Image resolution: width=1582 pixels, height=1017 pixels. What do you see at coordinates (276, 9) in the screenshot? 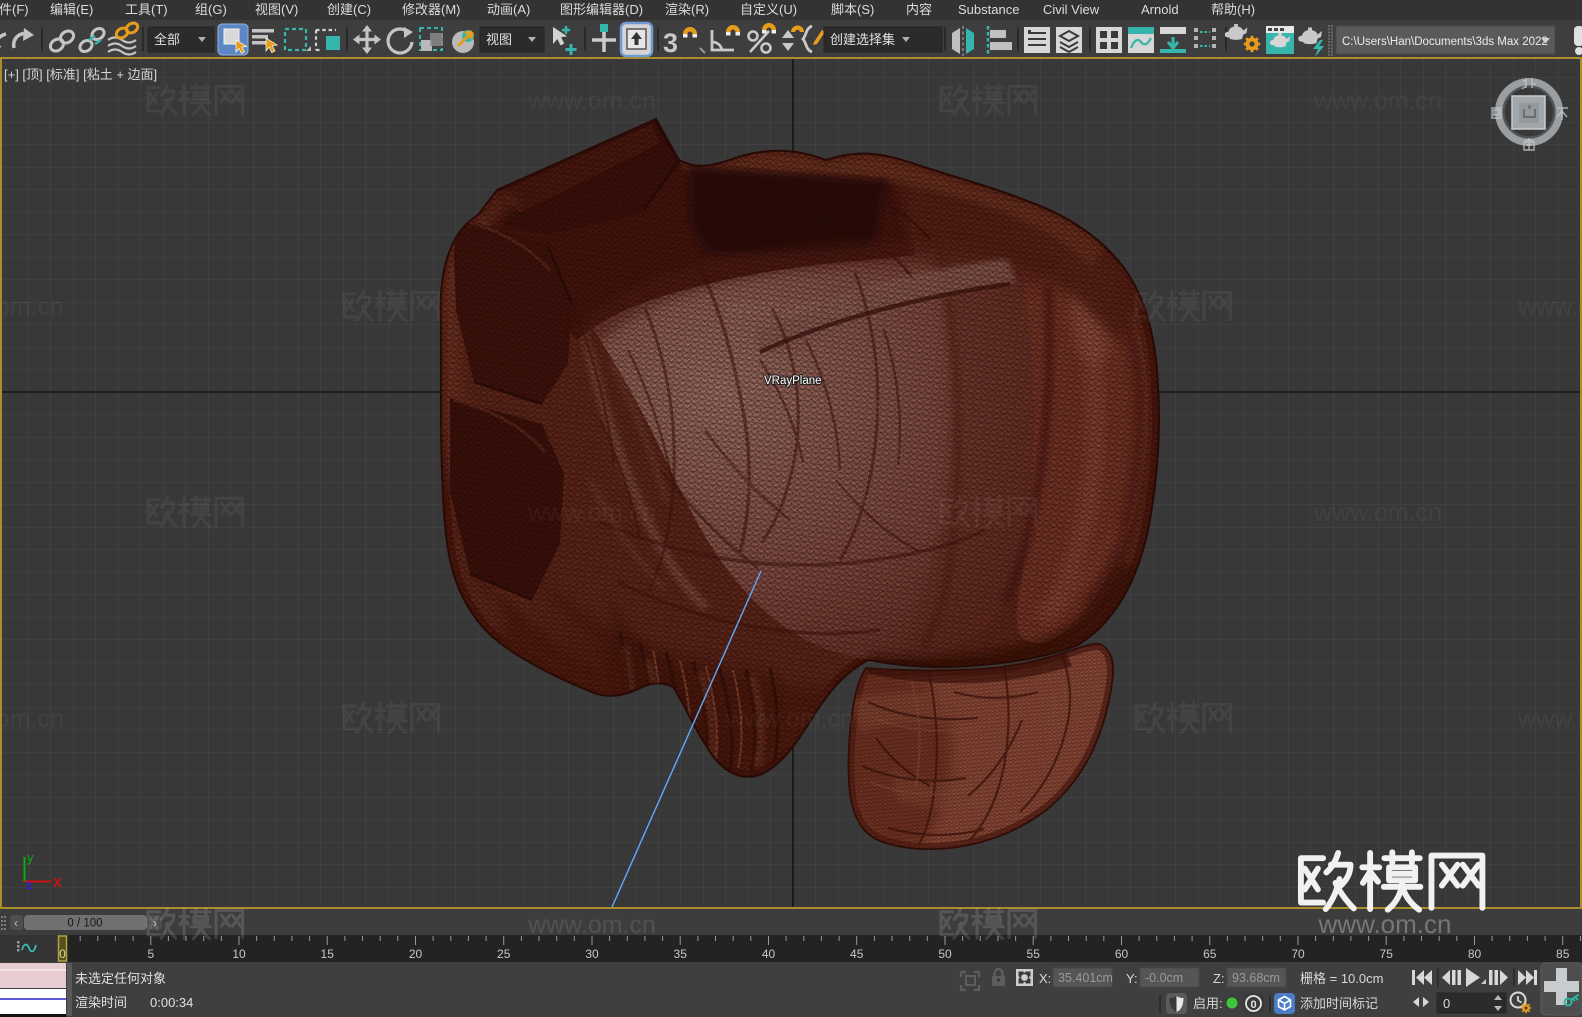
I see `svg-text: 视图(V)` at bounding box center [276, 9].